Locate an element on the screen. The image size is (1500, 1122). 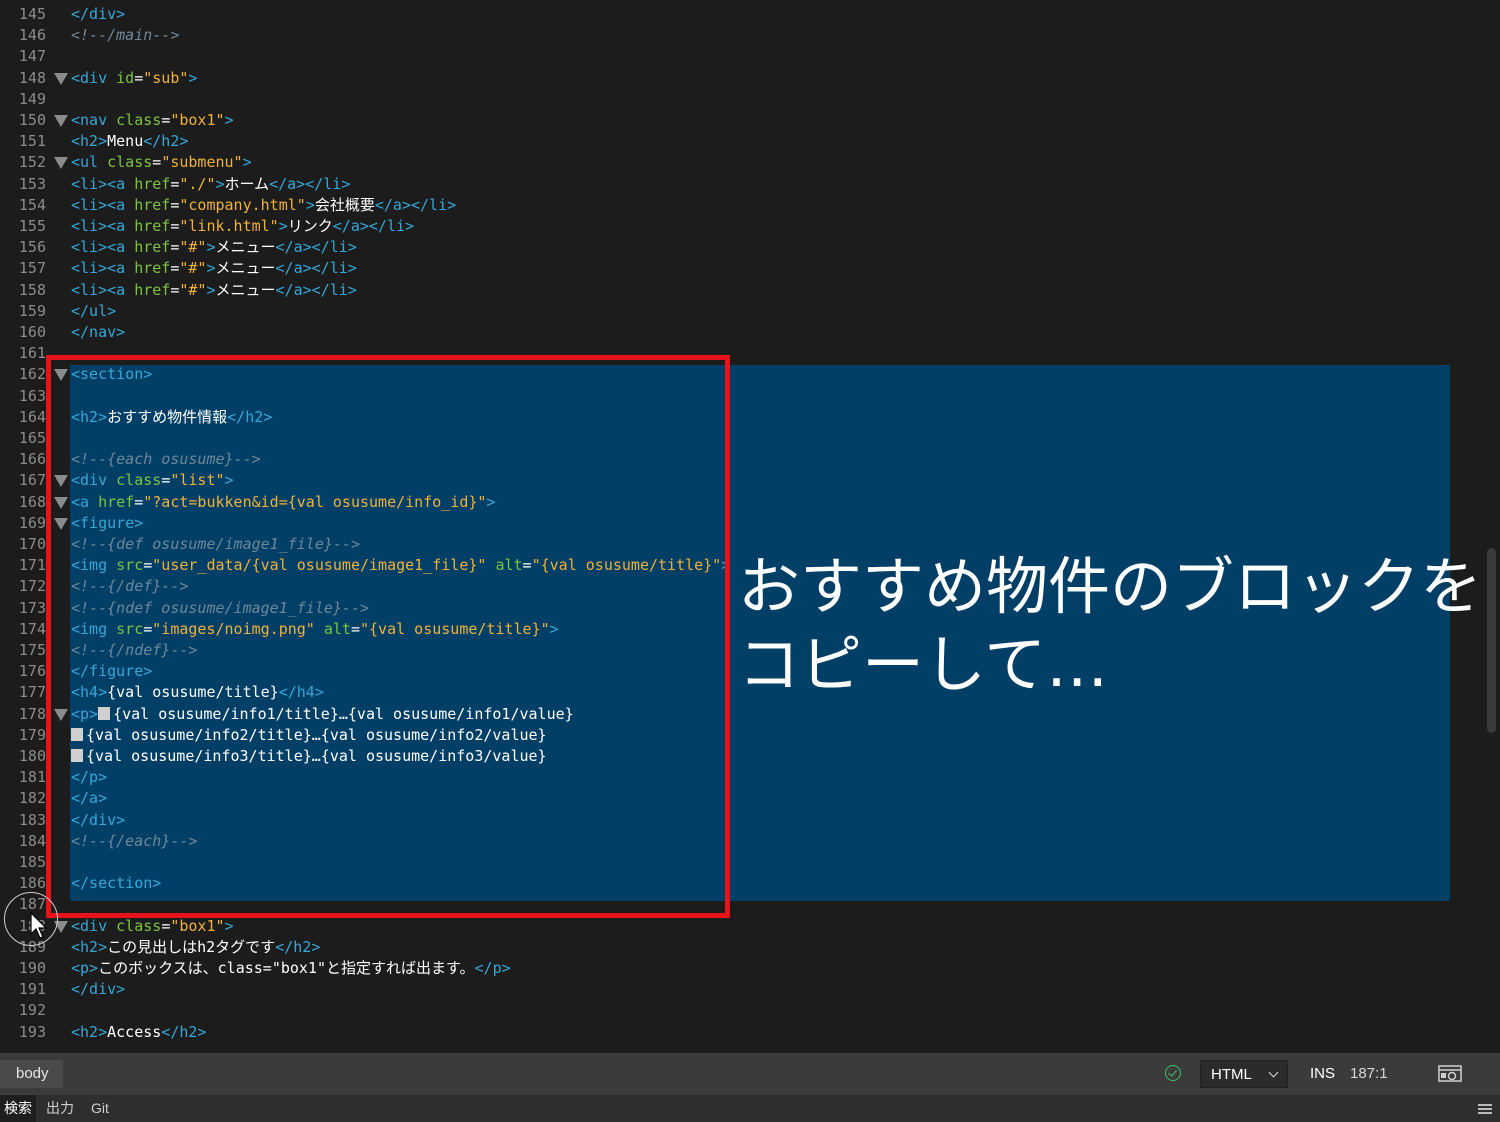
cursor-position: 187:1 is located at coordinates (1369, 1073).